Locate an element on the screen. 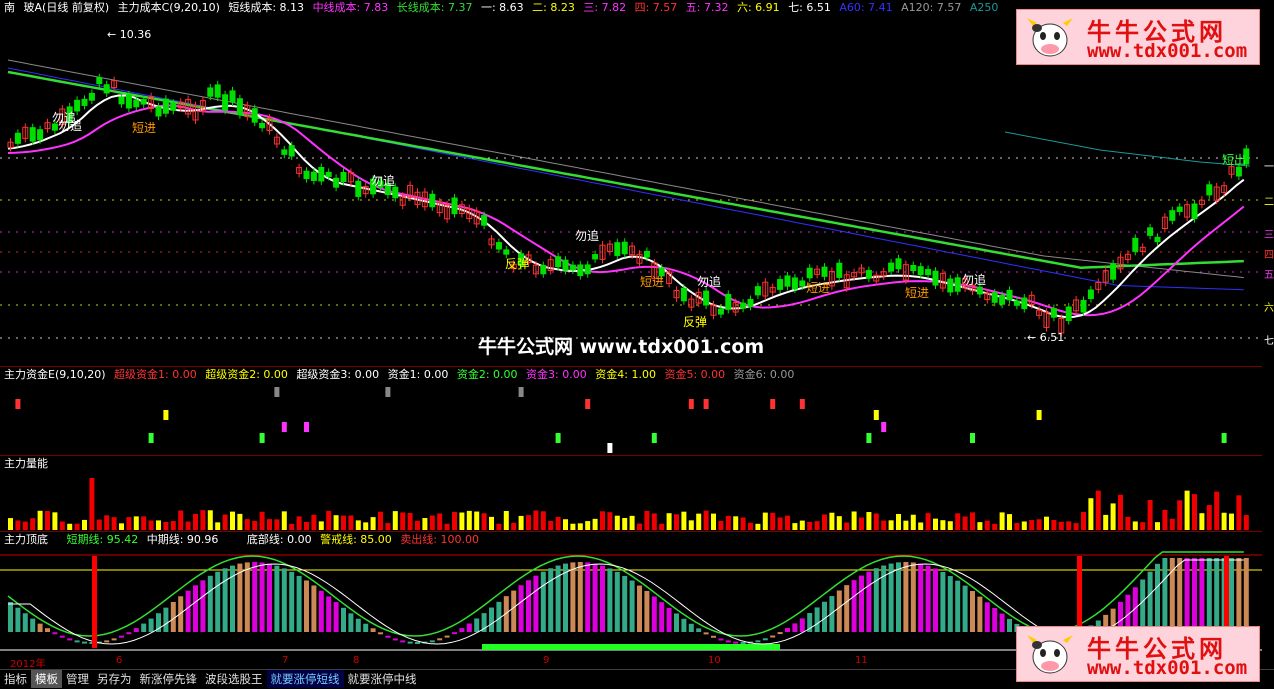 Image resolution: width=1274 pixels, height=689 pixels. date-label: 2012年 is located at coordinates (28, 664).